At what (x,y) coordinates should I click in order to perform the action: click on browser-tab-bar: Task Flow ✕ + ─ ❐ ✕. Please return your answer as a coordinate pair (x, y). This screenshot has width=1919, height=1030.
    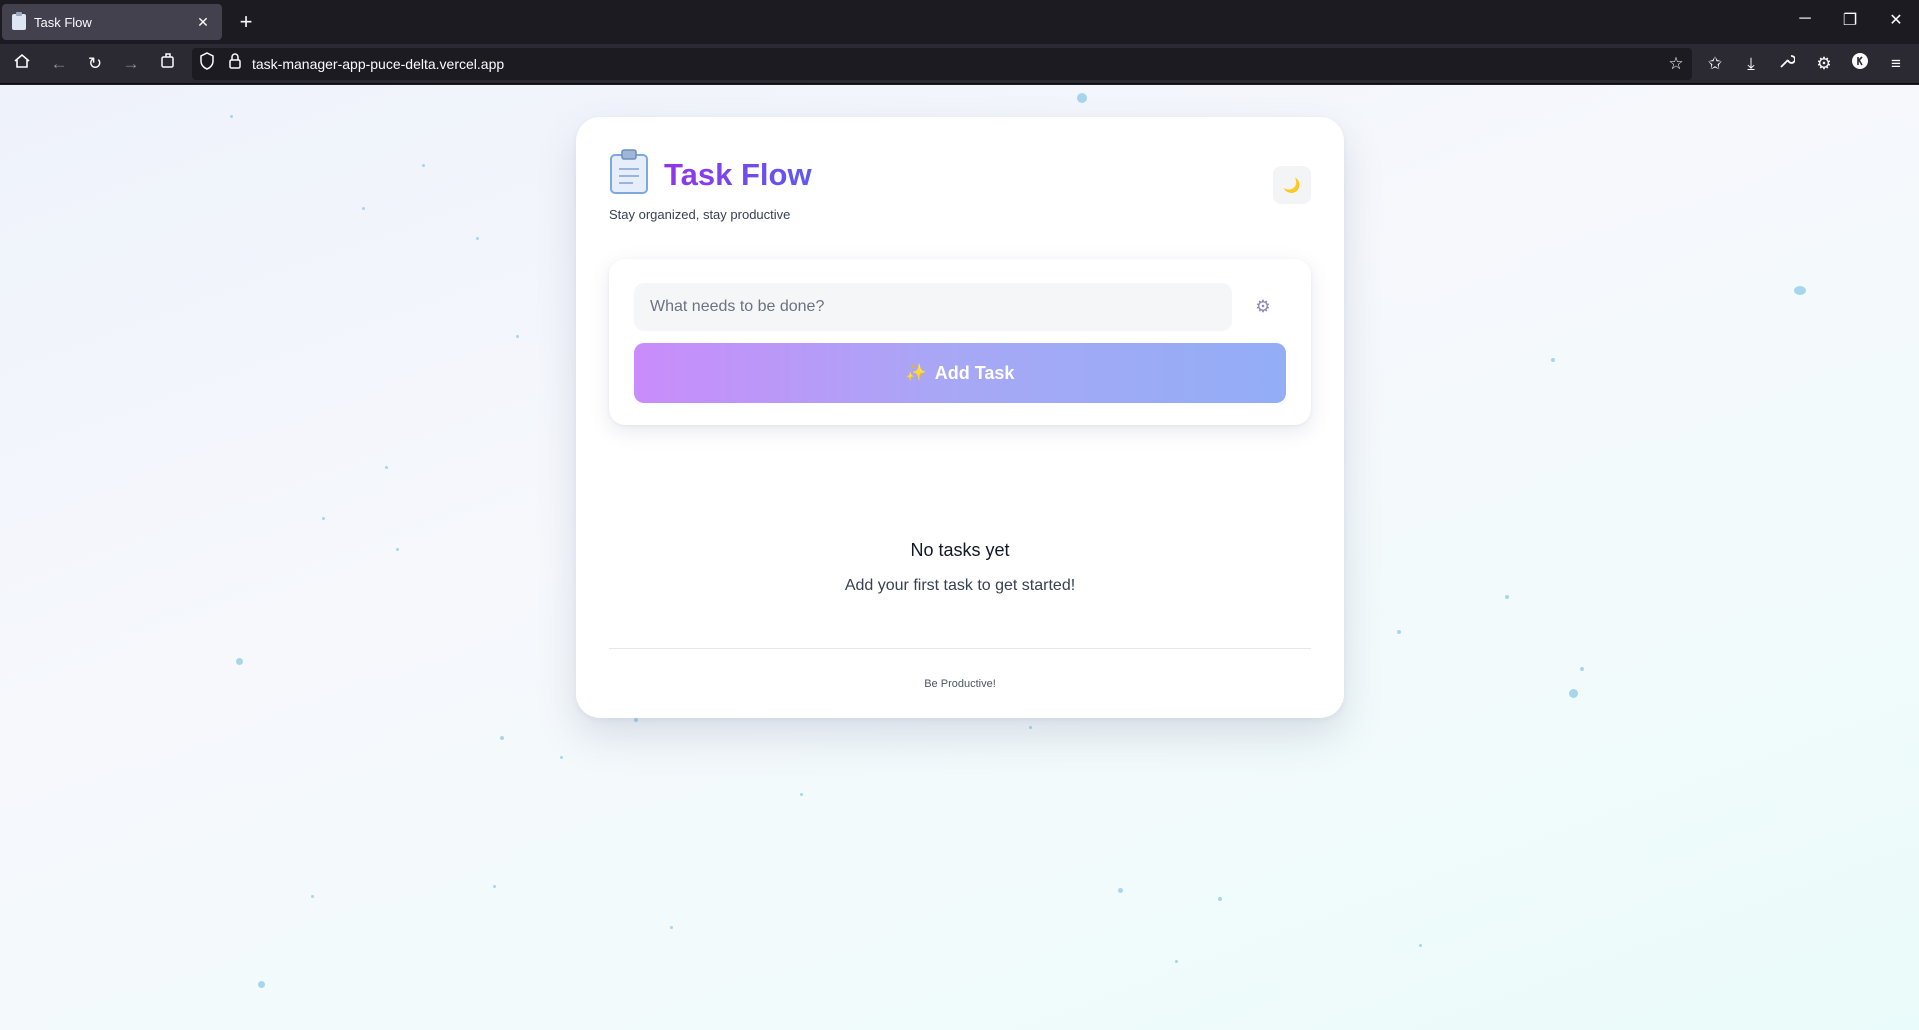
    Looking at the image, I should click on (959, 22).